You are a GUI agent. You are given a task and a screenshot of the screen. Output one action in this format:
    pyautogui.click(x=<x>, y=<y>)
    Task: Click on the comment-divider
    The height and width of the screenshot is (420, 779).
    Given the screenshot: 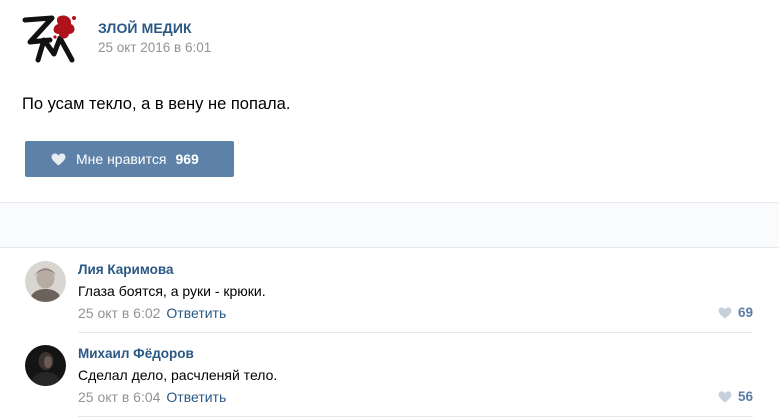 What is the action you would take?
    pyautogui.click(x=415, y=416)
    